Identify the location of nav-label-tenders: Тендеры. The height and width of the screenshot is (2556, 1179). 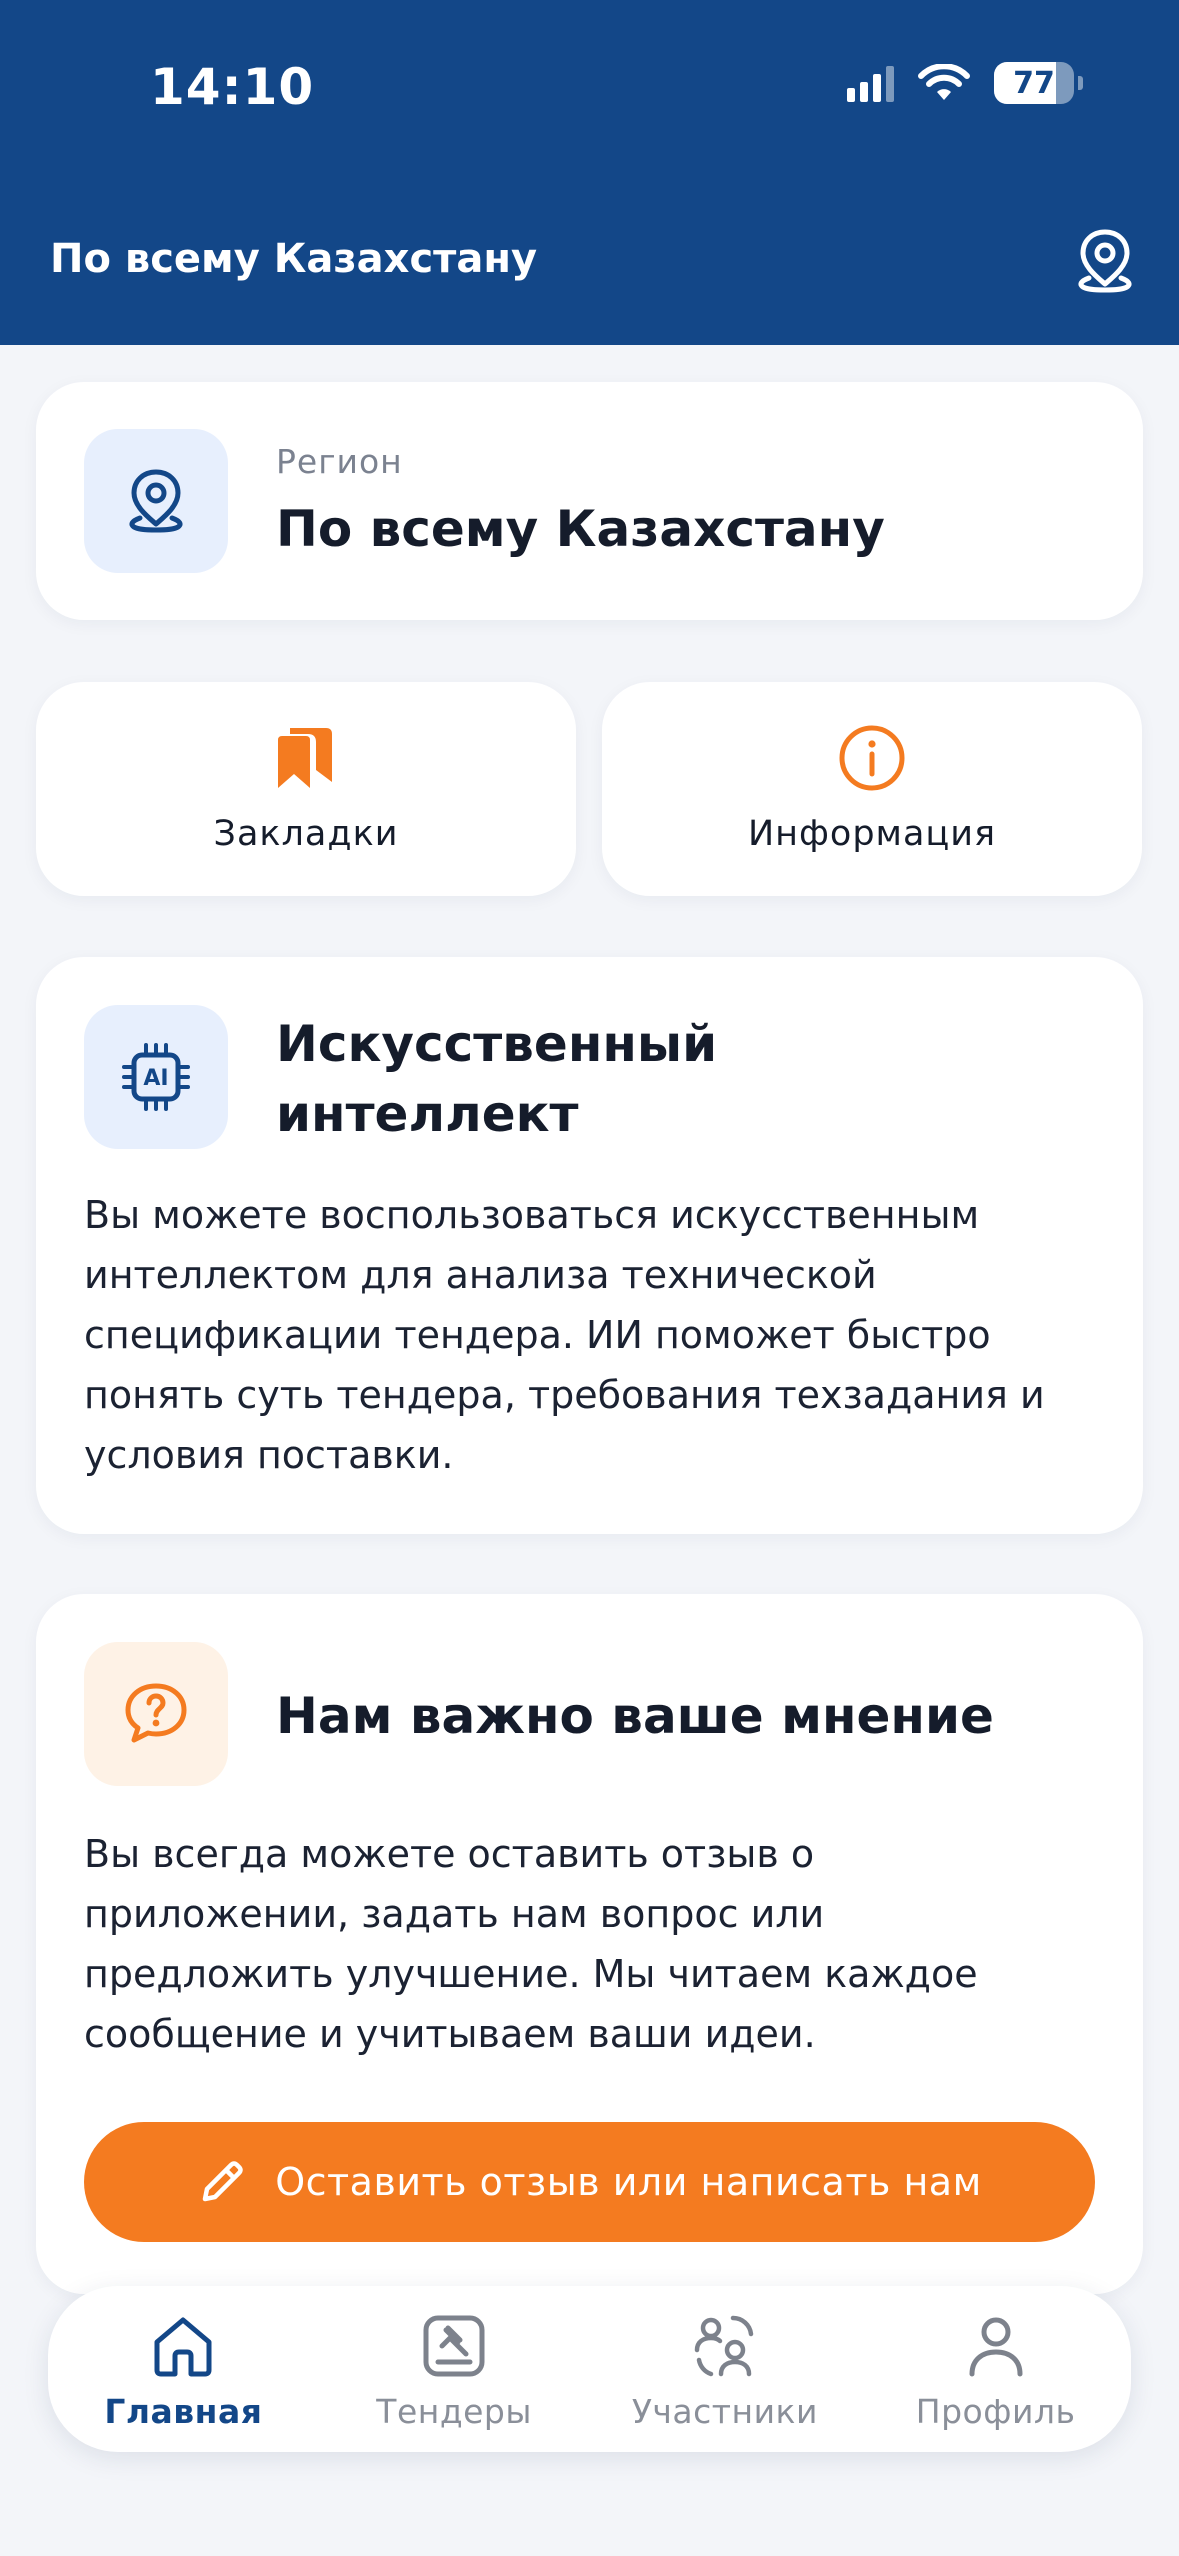
(454, 2411).